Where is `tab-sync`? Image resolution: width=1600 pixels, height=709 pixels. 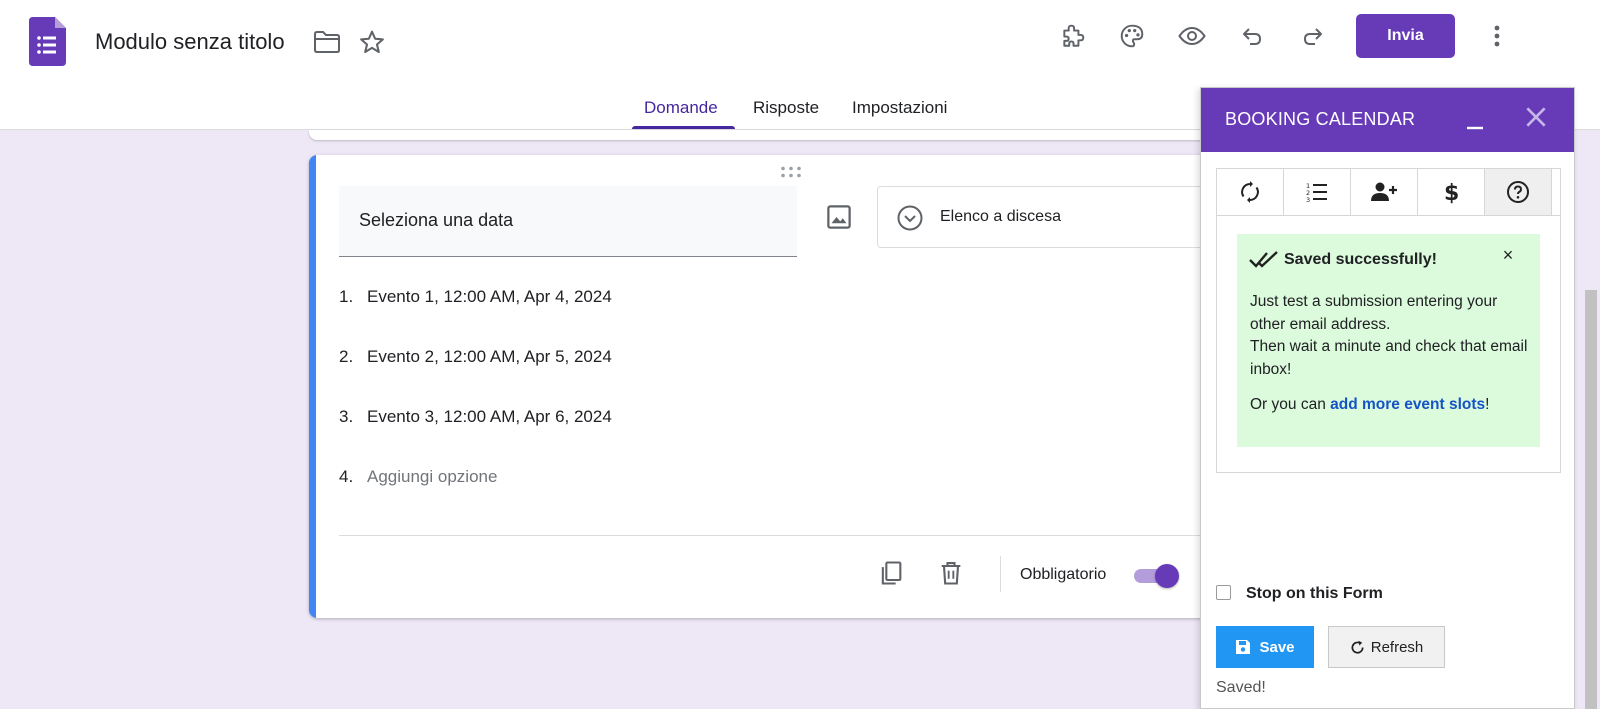 tab-sync is located at coordinates (1250, 192).